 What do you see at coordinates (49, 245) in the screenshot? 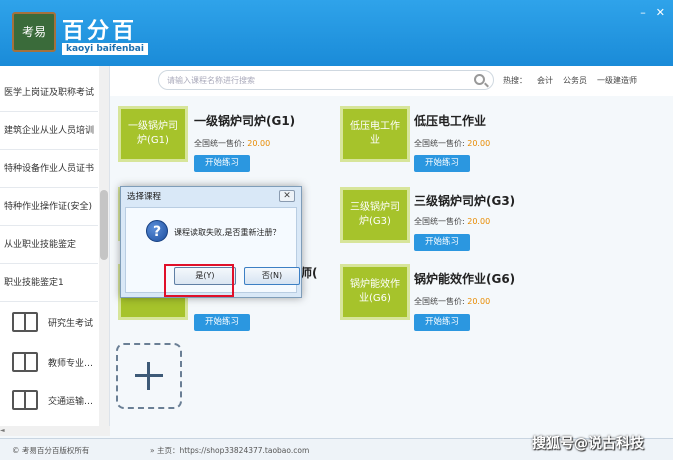
I see `sidebar-item: 从业职业技能鉴定` at bounding box center [49, 245].